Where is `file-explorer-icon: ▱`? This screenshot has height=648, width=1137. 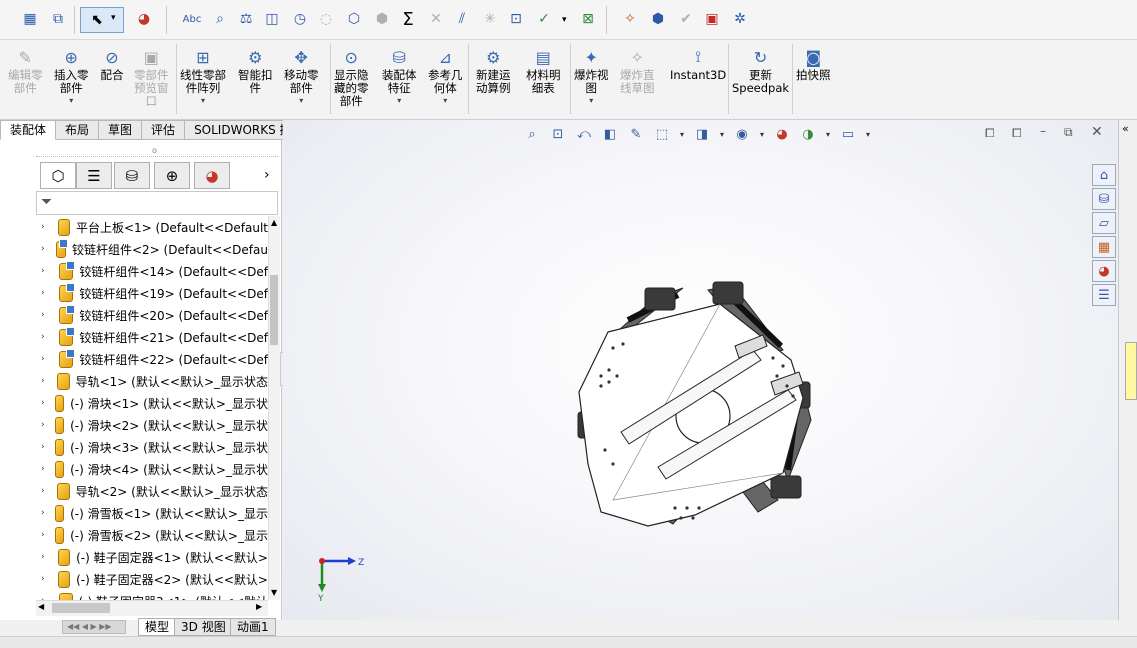 file-explorer-icon: ▱ is located at coordinates (1104, 223).